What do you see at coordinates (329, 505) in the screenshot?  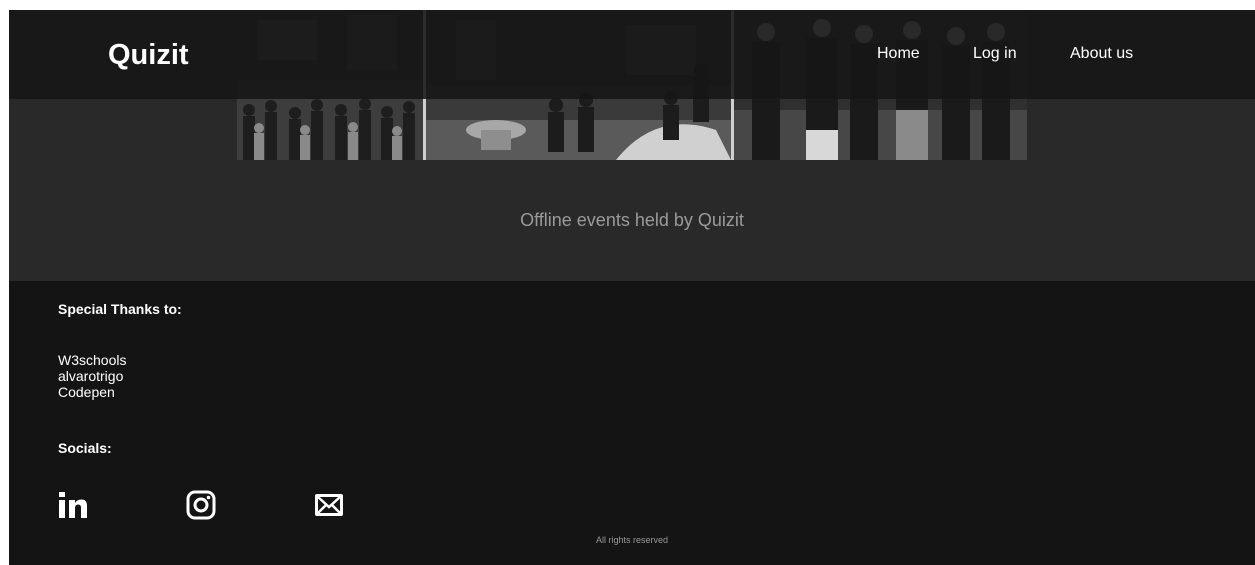 I see `mail-icon` at bounding box center [329, 505].